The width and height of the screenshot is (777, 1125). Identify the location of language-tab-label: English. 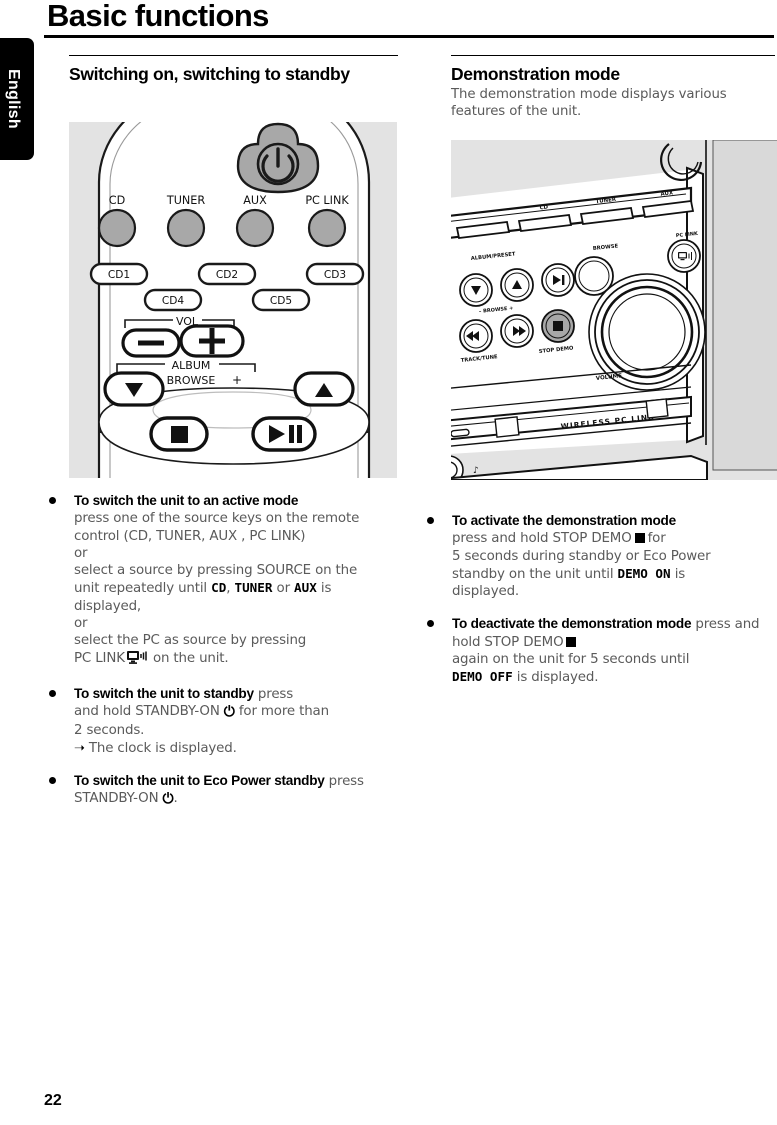
(13, 99).